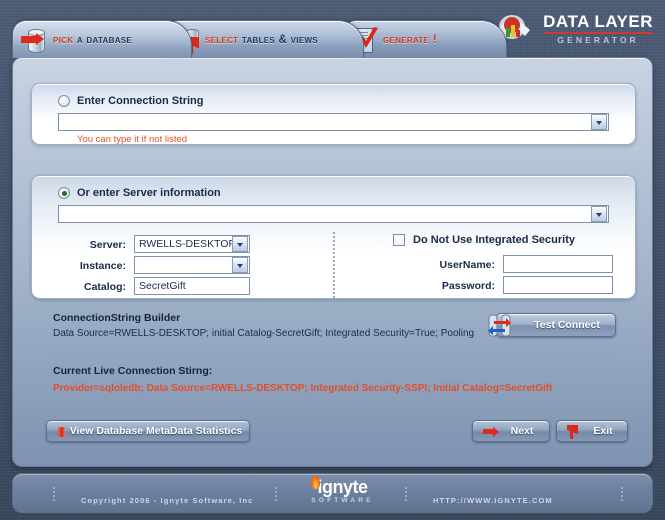 The width and height of the screenshot is (665, 520). What do you see at coordinates (156, 431) in the screenshot?
I see `view-database-metadata-statistics-label: View Database MetaData Statistics` at bounding box center [156, 431].